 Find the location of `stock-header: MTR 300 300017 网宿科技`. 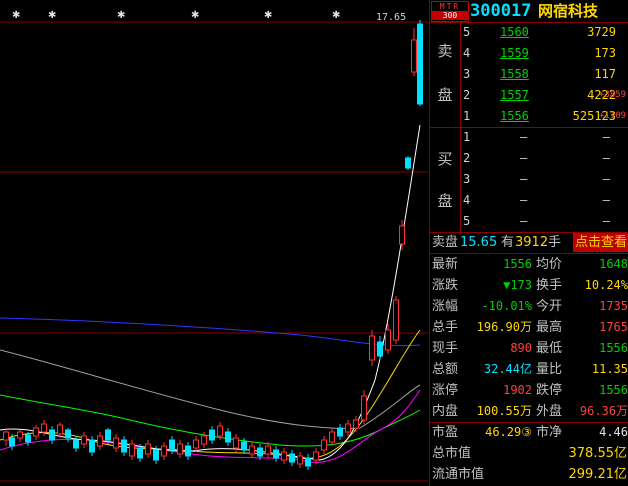

stock-header: MTR 300 300017 网宿科技 is located at coordinates (529, 11).